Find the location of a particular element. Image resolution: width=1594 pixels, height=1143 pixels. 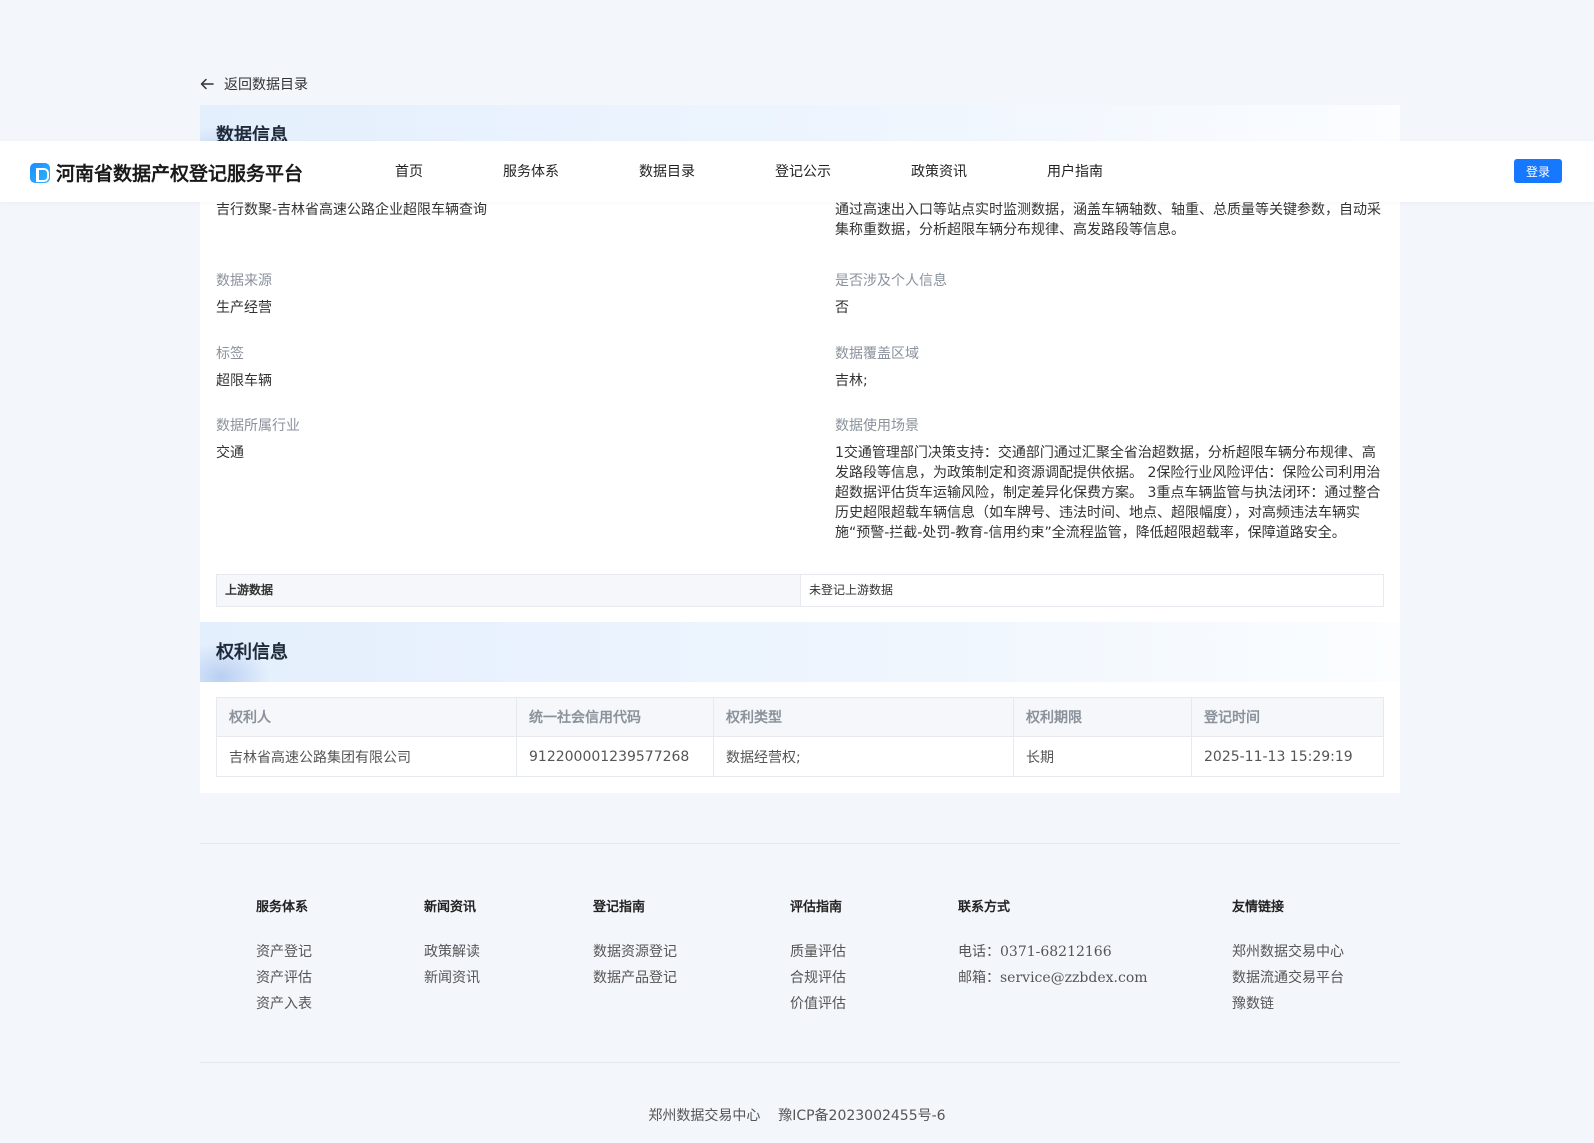

login-button: 登录 is located at coordinates (1538, 171).